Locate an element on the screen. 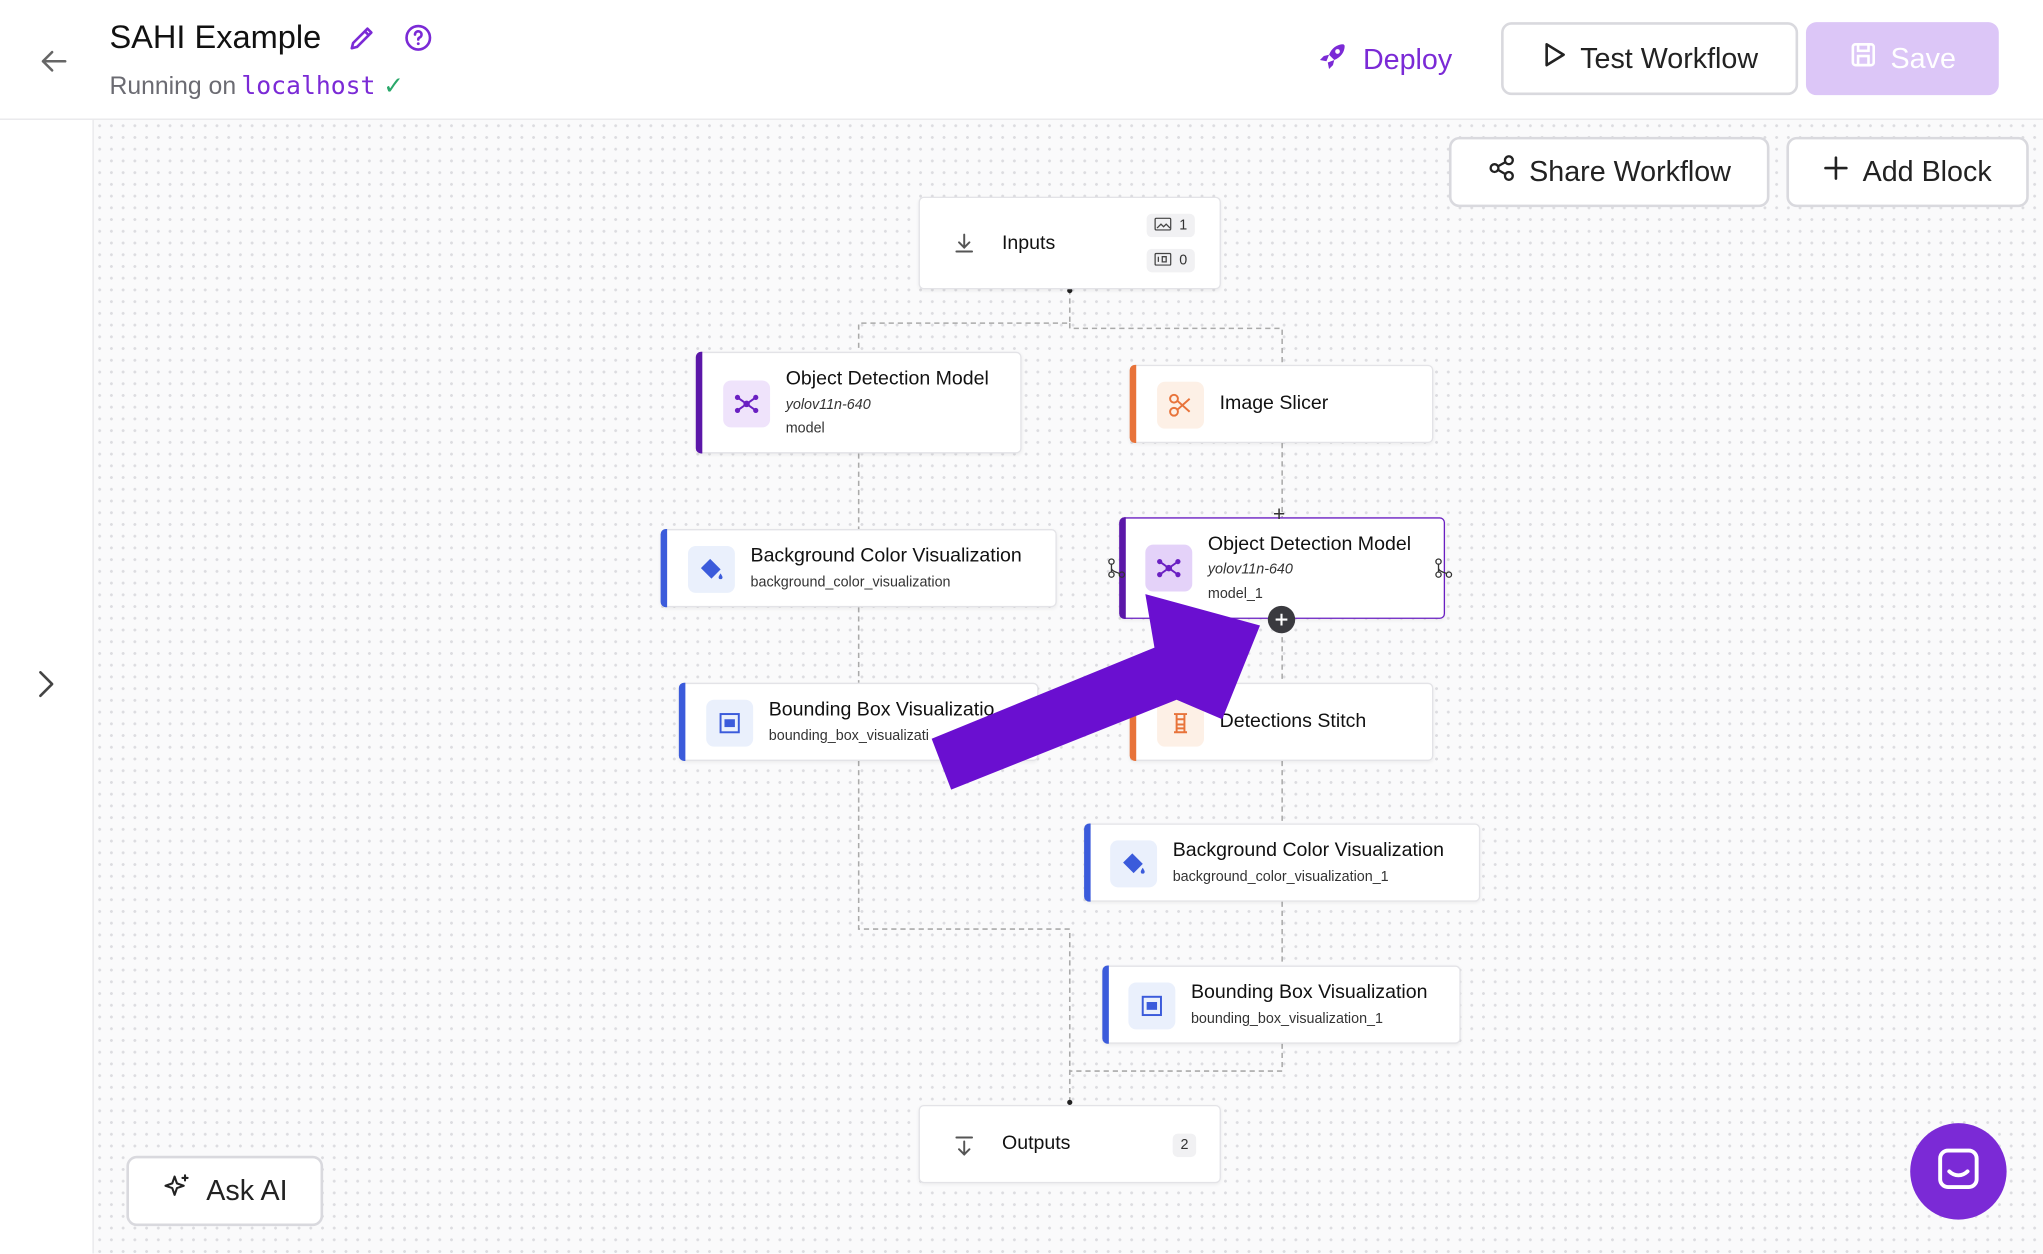 This screenshot has width=2043, height=1254. sparkles-icon is located at coordinates (177, 1190).